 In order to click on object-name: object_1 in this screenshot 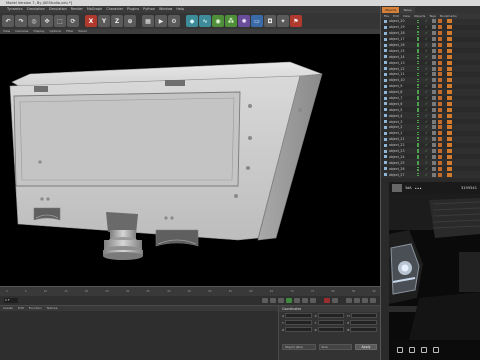, I will do `click(403, 133)`.